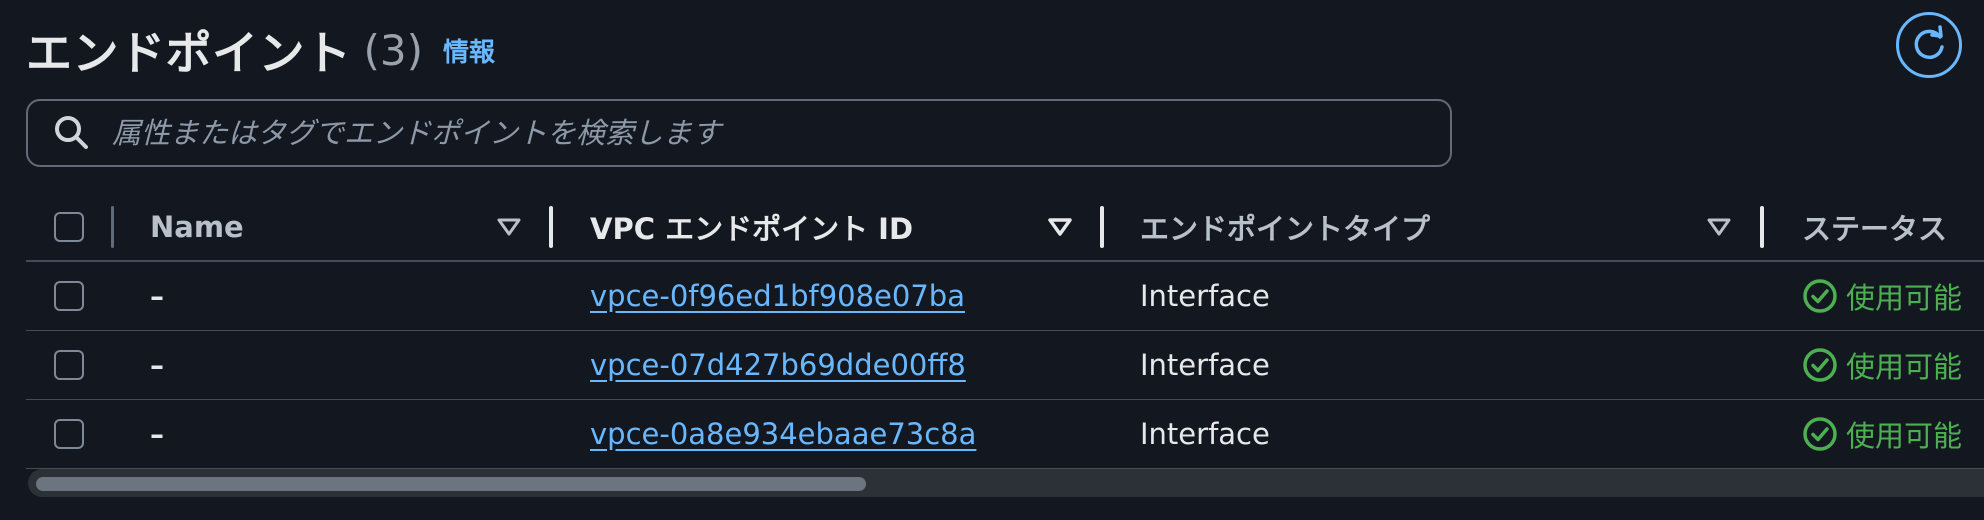 The image size is (1984, 520). Describe the element at coordinates (451, 484) in the screenshot. I see `scrollbar-thumb` at that location.